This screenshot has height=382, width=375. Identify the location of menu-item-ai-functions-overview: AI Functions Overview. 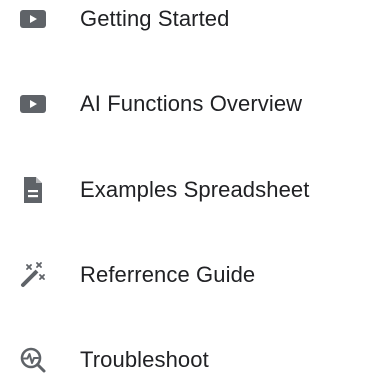
(187, 104).